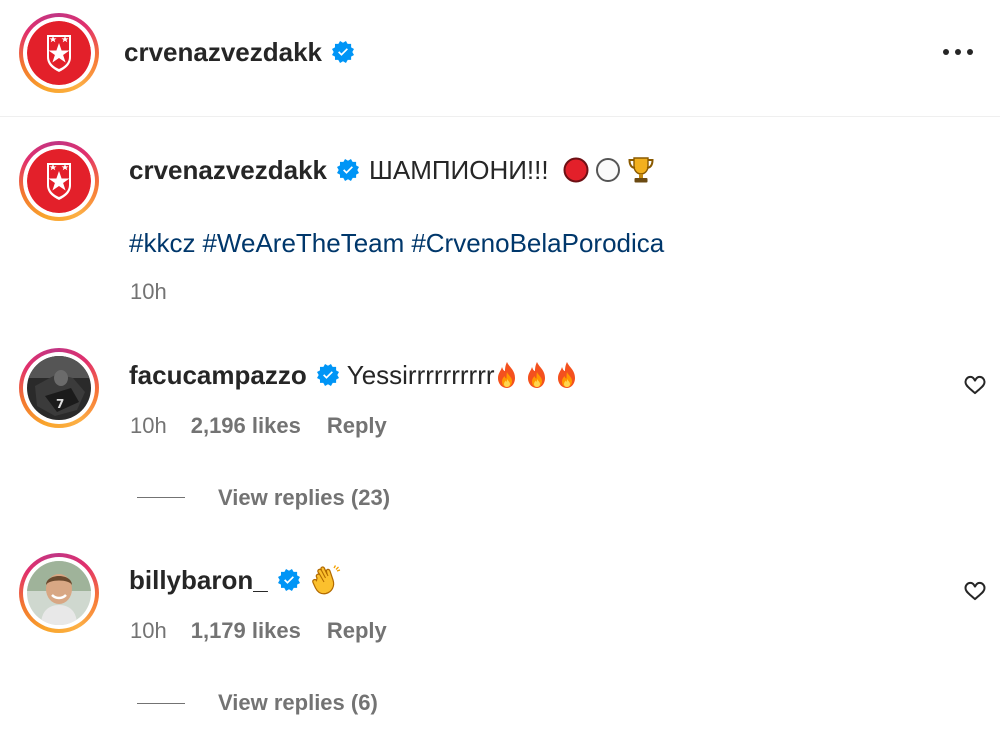 This screenshot has height=731, width=1000. I want to click on comment-meta: 10h 2,196 likes Reply, so click(258, 426).